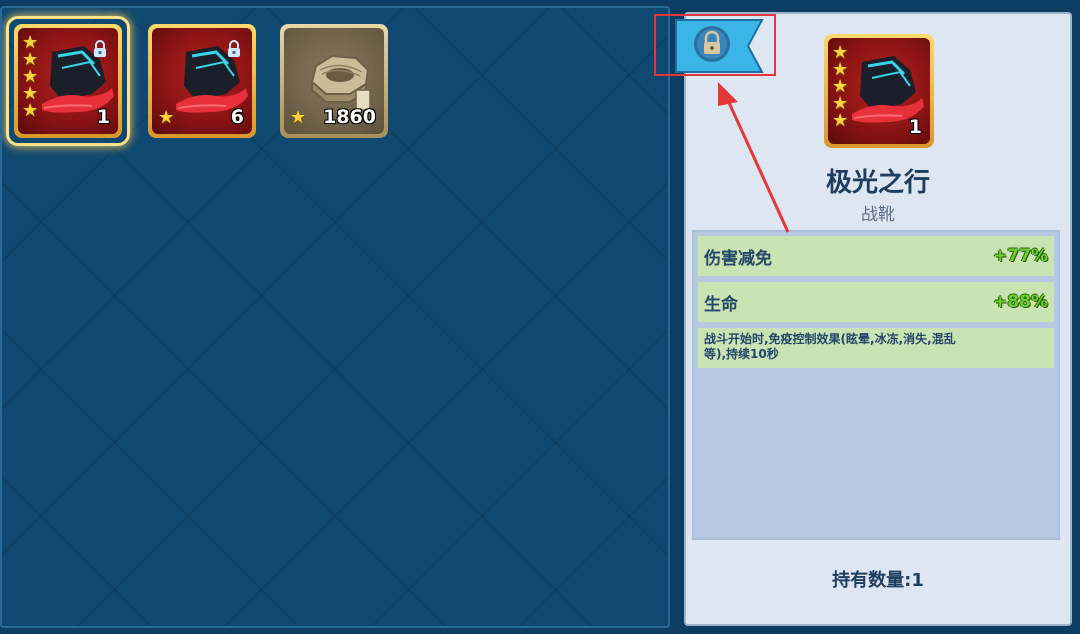 Image resolution: width=1080 pixels, height=634 pixels. Describe the element at coordinates (202, 81) in the screenshot. I see `inventory-slot-shoe: ★ 6` at that location.